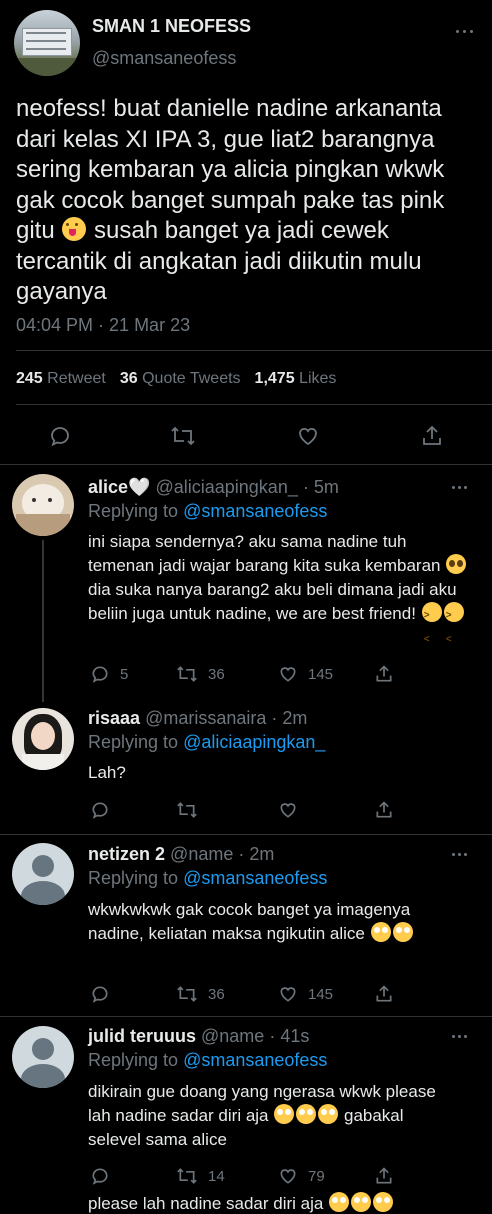  What do you see at coordinates (107, 772) in the screenshot?
I see `reply-text: Lah?` at bounding box center [107, 772].